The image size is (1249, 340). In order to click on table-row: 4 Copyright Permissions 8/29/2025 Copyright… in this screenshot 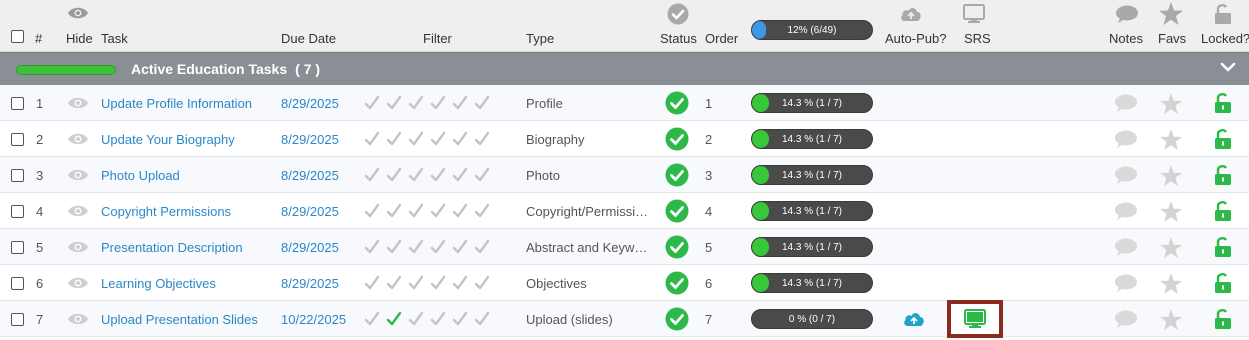, I will do `click(624, 211)`.